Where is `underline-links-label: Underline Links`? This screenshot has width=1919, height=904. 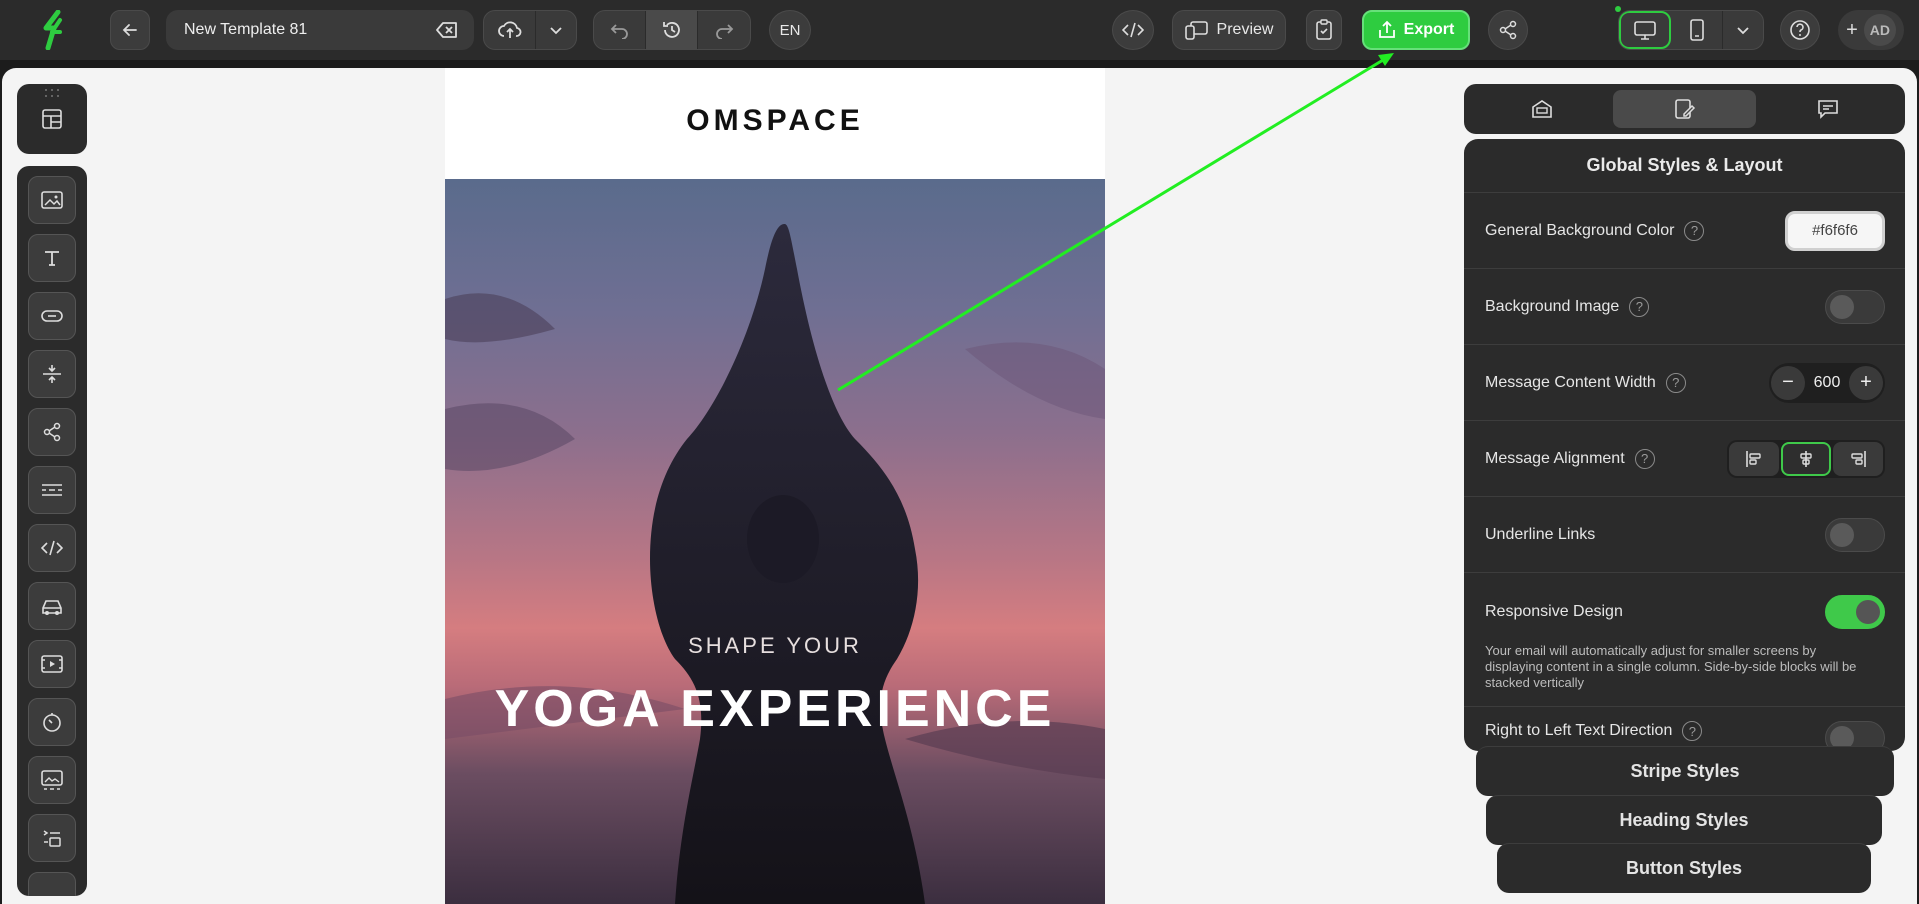
underline-links-label: Underline Links is located at coordinates (1540, 534).